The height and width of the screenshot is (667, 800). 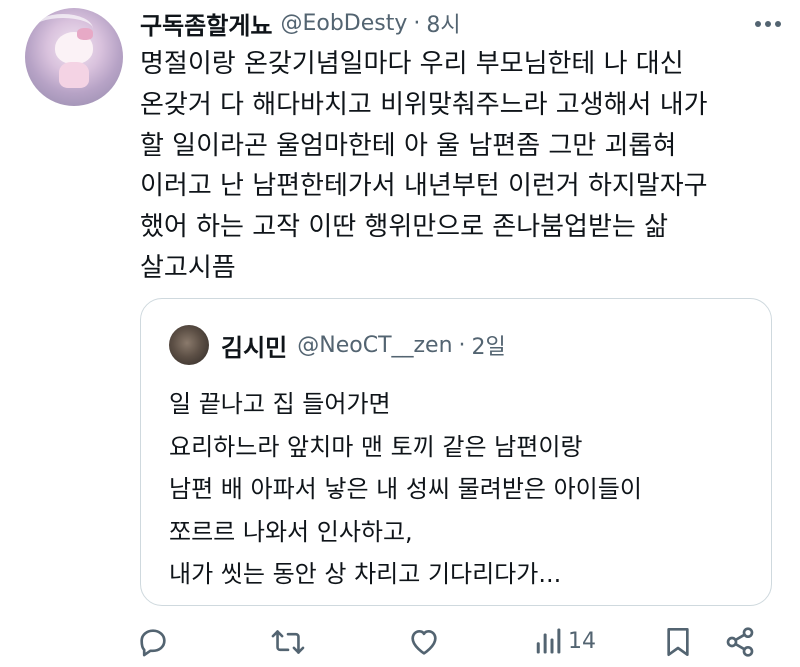 I want to click on tweet-action-bar: 14, so click(x=400, y=643).